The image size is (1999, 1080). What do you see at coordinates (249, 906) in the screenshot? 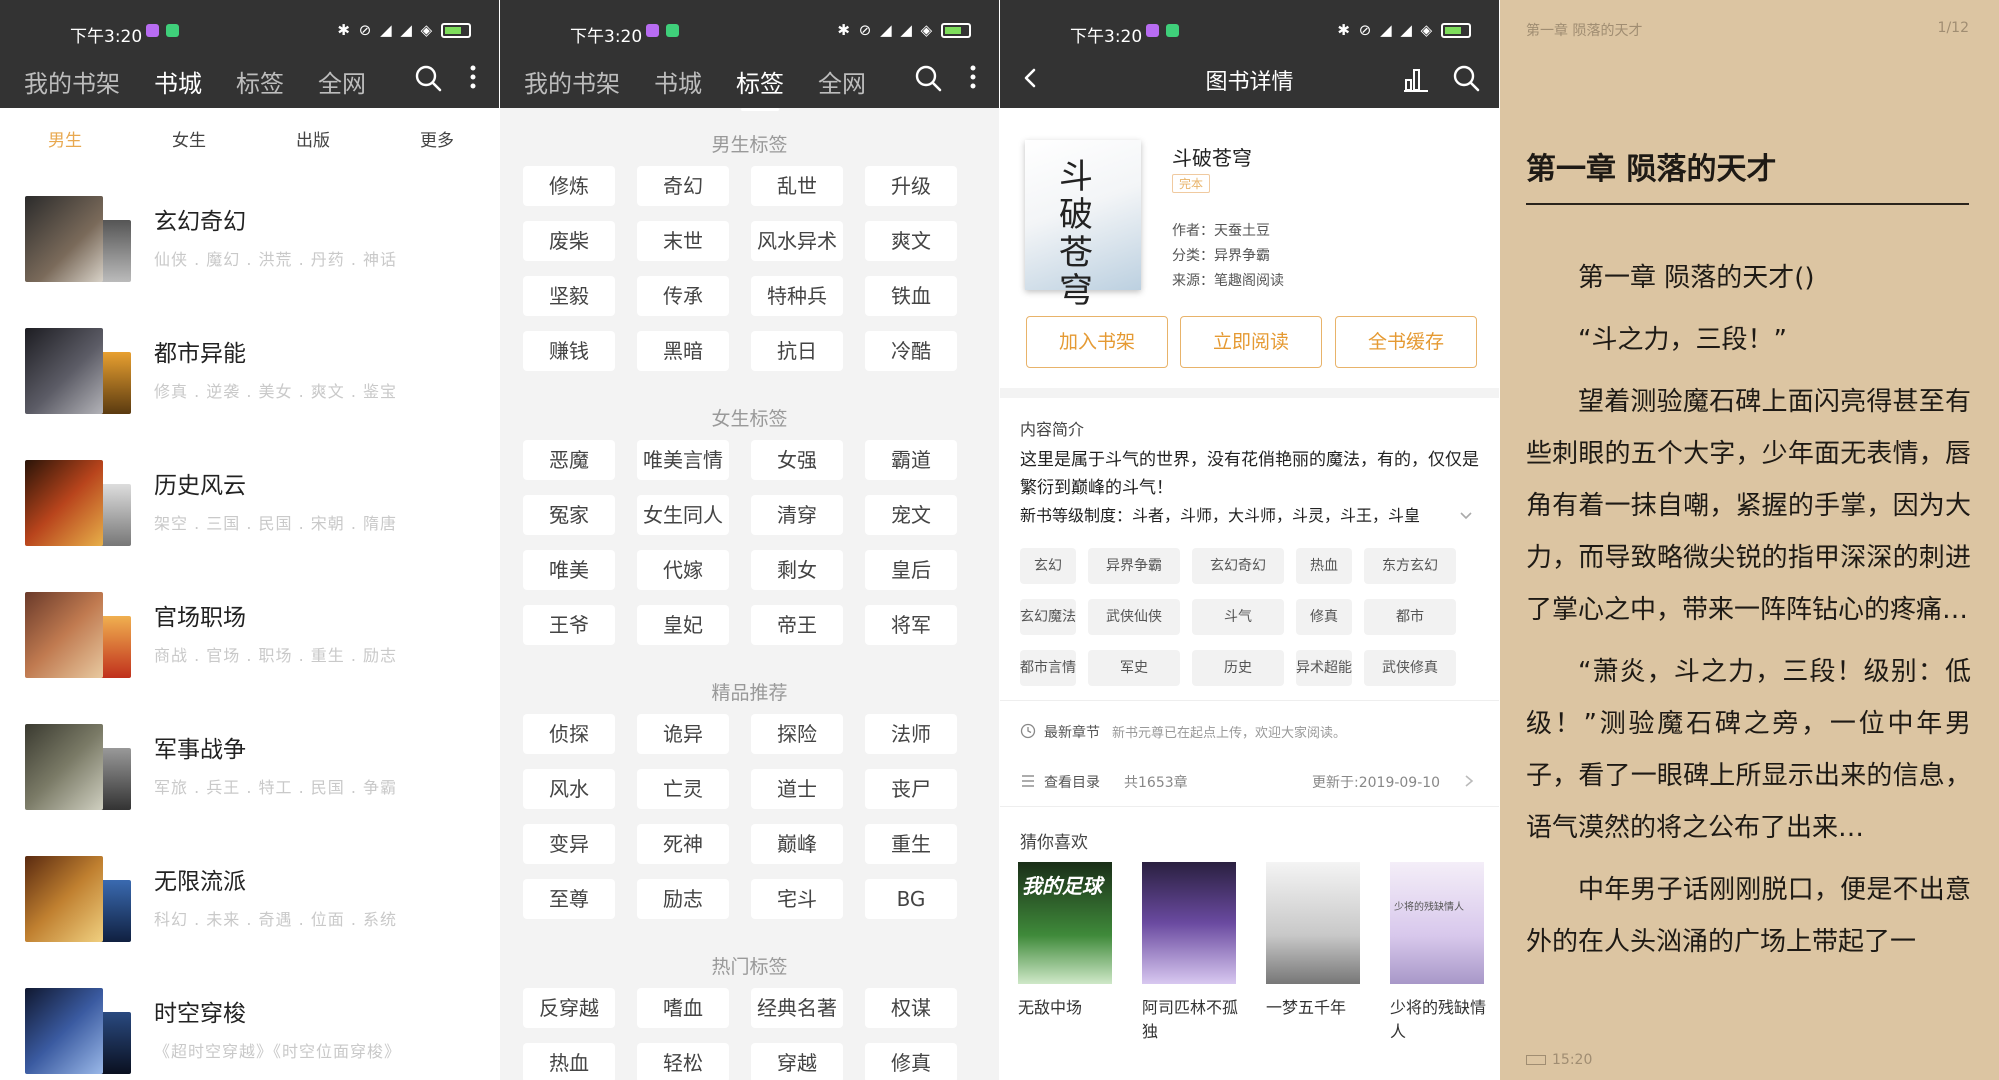
I see `category-item: 无限流派 科幻 . 未来 . 奇遇 . 位面 . 系统` at bounding box center [249, 906].